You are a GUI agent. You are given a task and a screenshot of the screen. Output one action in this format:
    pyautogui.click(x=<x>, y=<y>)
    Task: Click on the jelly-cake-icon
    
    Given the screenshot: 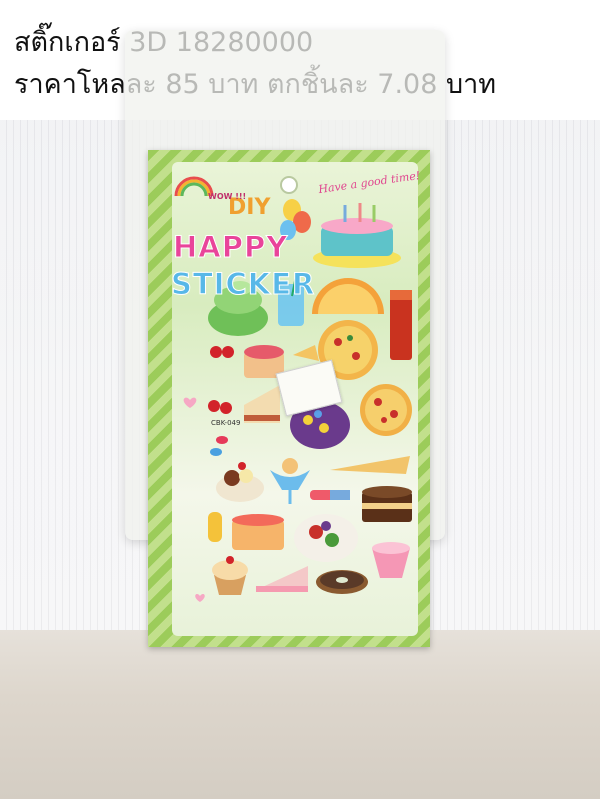 What is the action you would take?
    pyautogui.click(x=258, y=532)
    